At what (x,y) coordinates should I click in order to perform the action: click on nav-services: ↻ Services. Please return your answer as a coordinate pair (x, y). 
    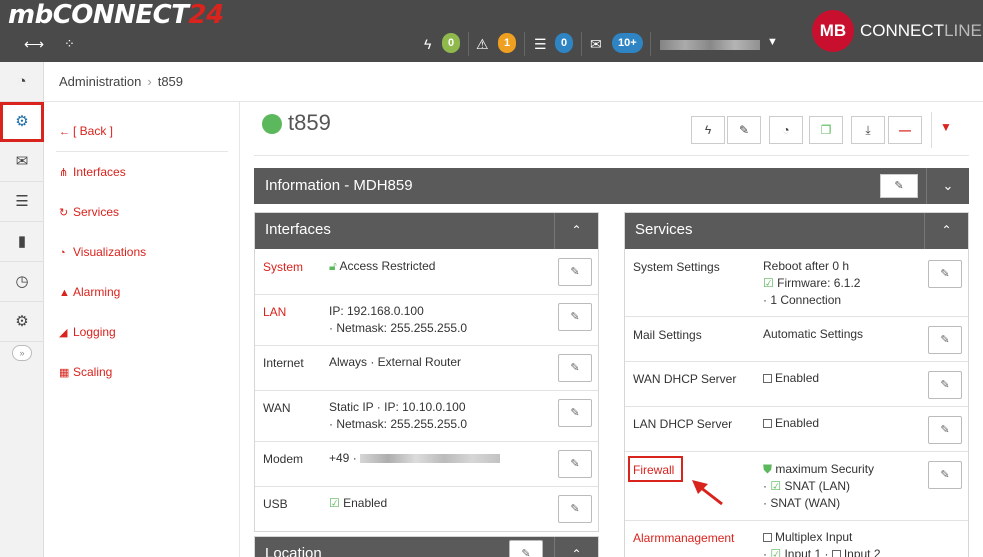
    Looking at the image, I should click on (89, 212).